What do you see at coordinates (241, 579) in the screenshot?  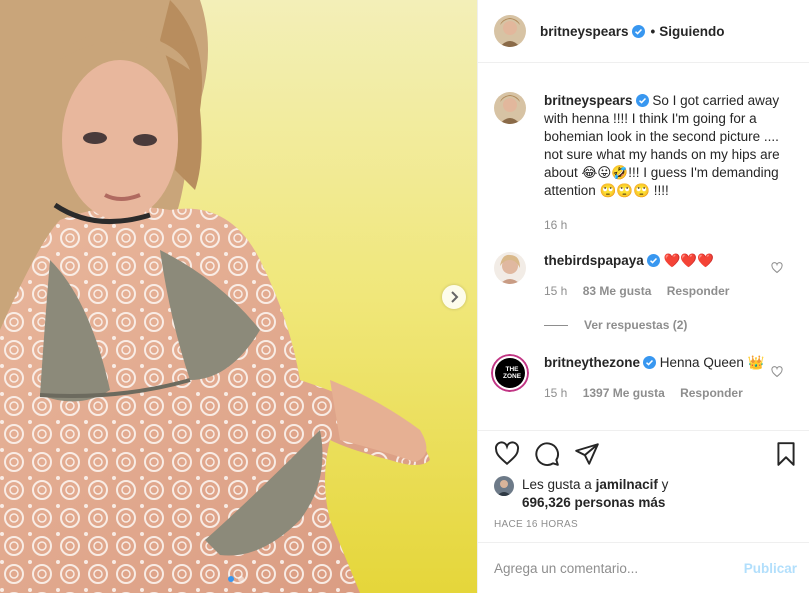 I see `carousel-dot` at bounding box center [241, 579].